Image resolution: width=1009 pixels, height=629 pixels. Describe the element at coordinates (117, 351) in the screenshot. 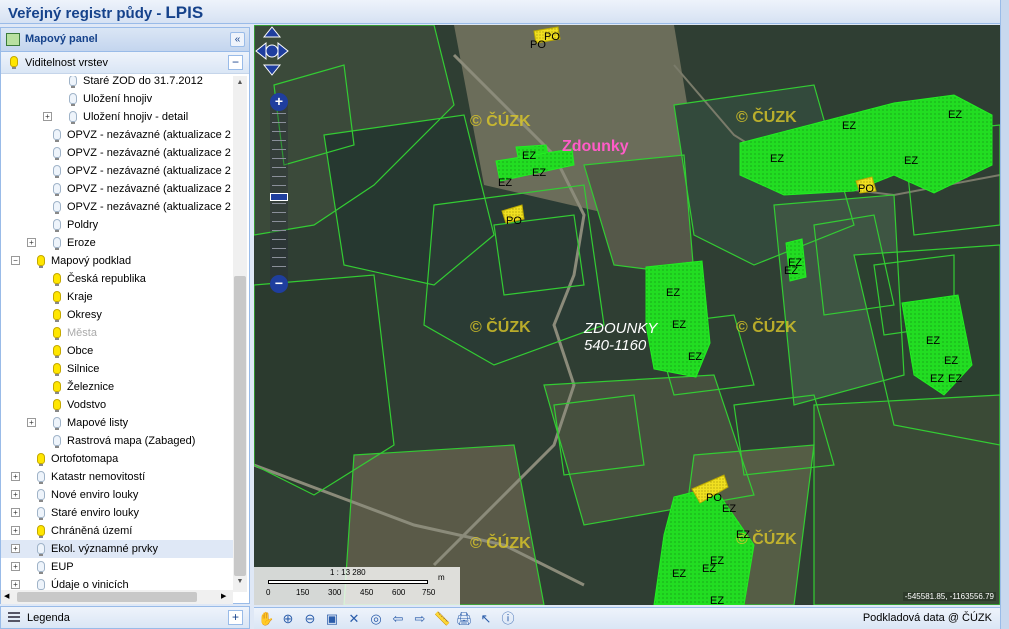

I see `layer-row: Obce` at that location.